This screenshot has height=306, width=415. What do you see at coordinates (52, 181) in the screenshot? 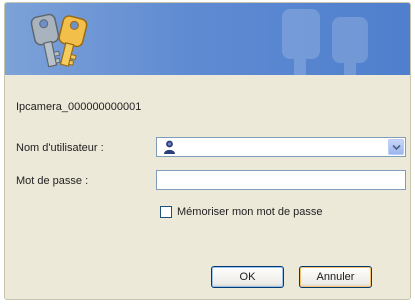
I see `password-label: Mot de passe :` at bounding box center [52, 181].